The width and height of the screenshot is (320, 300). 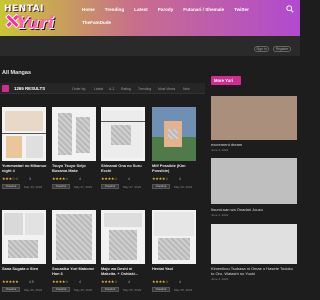 I want to click on register-button: Register, so click(x=282, y=49).